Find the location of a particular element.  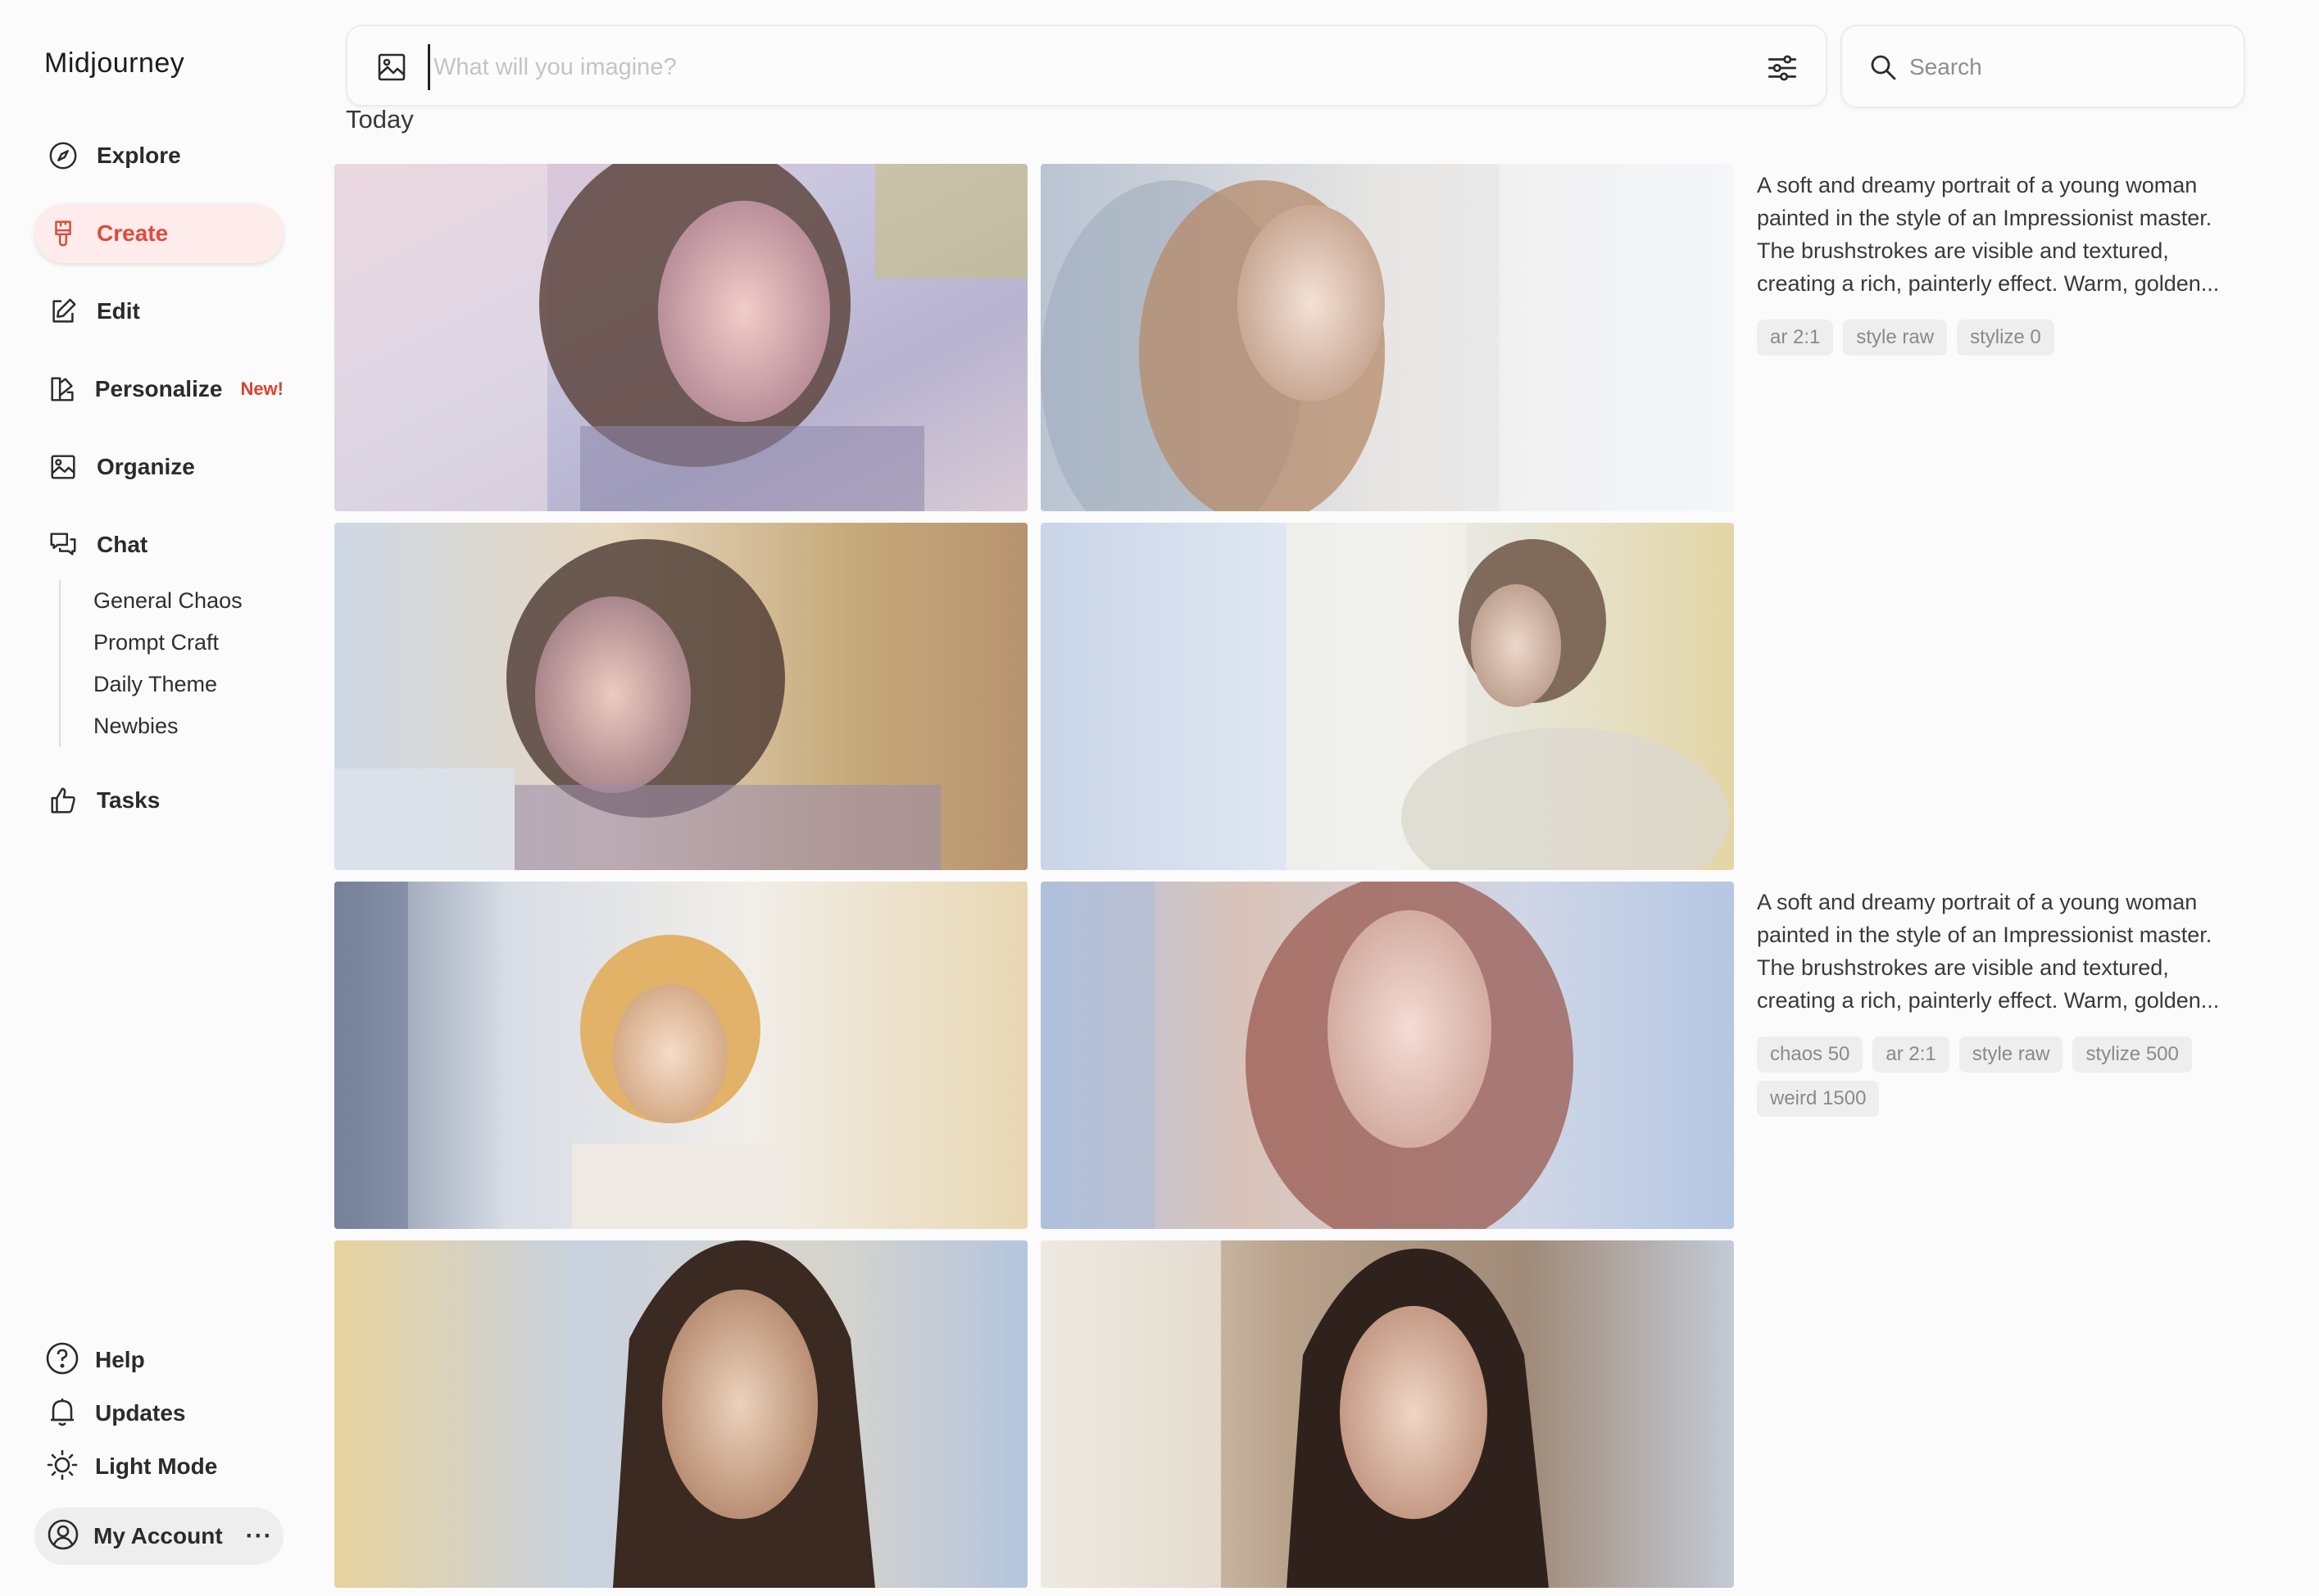

nav-create: Create is located at coordinates (159, 233).